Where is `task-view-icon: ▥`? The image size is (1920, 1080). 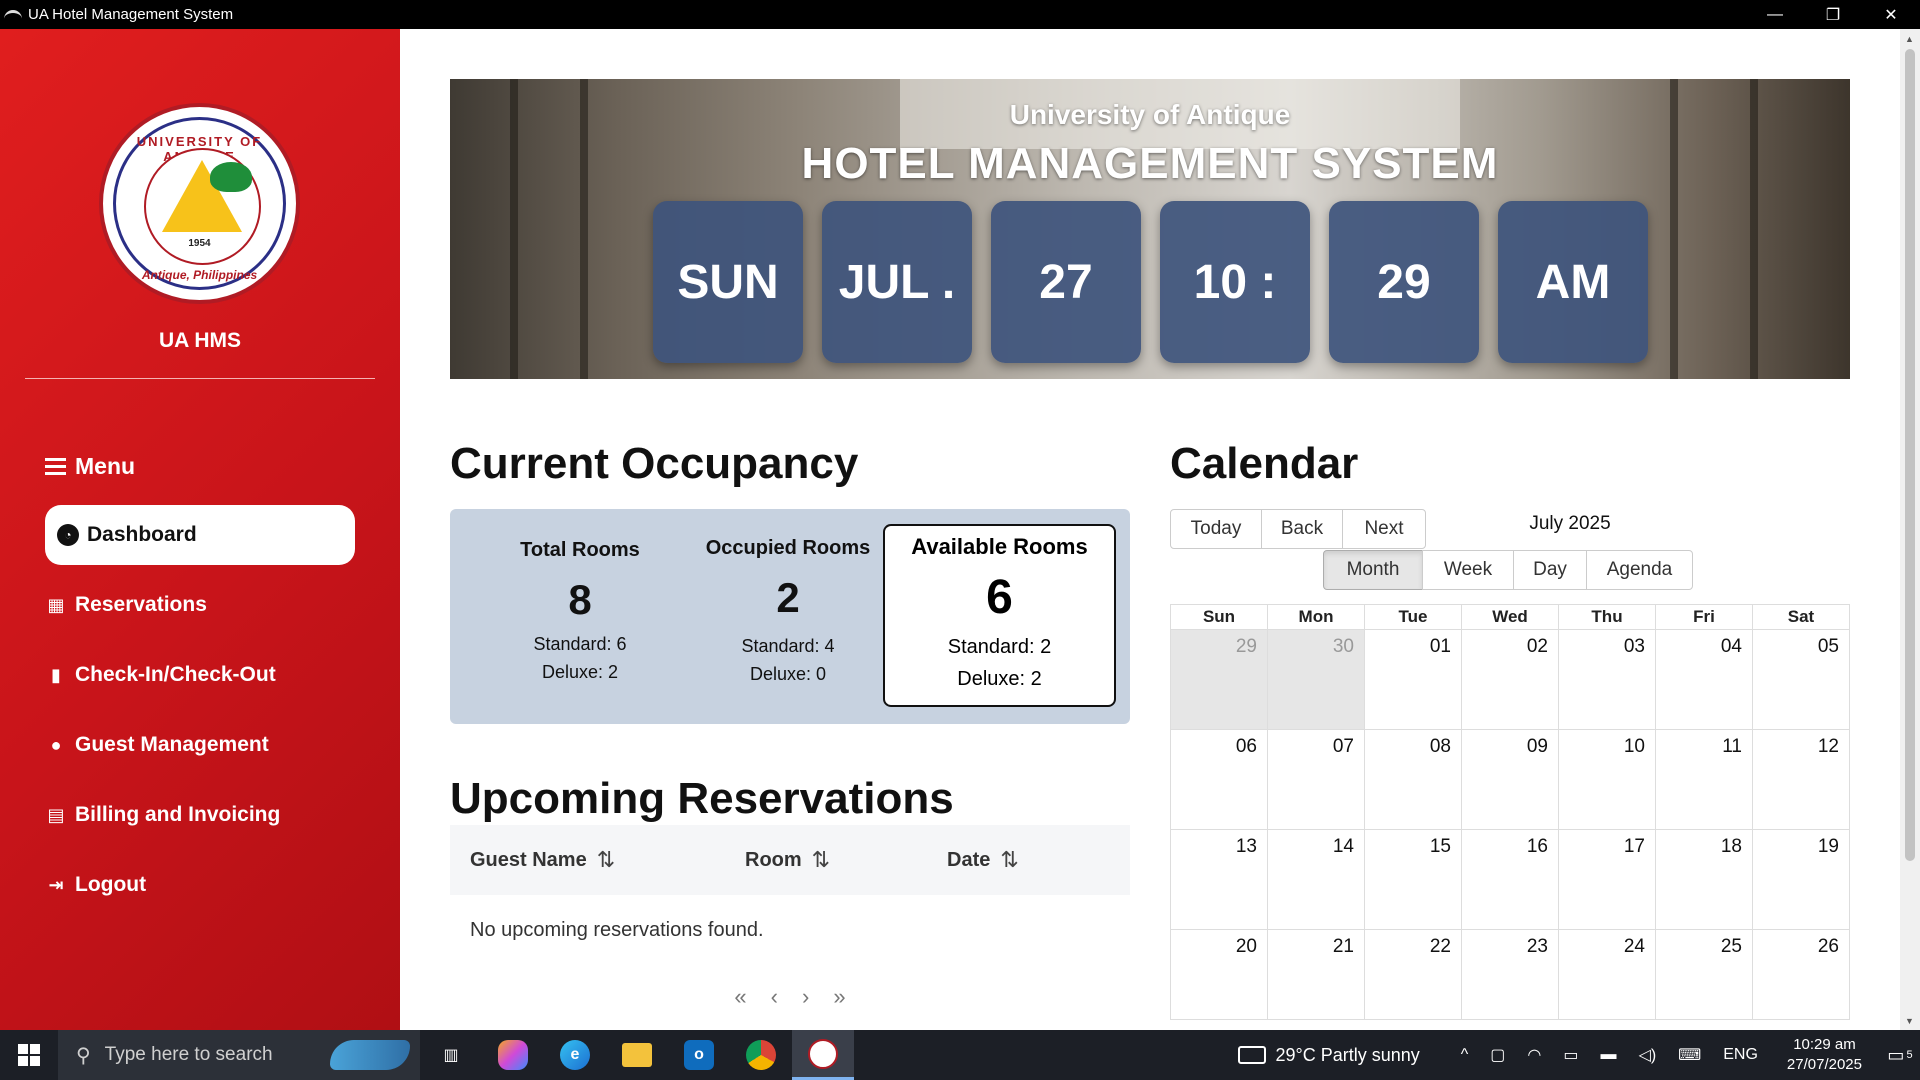 task-view-icon: ▥ is located at coordinates (451, 1055).